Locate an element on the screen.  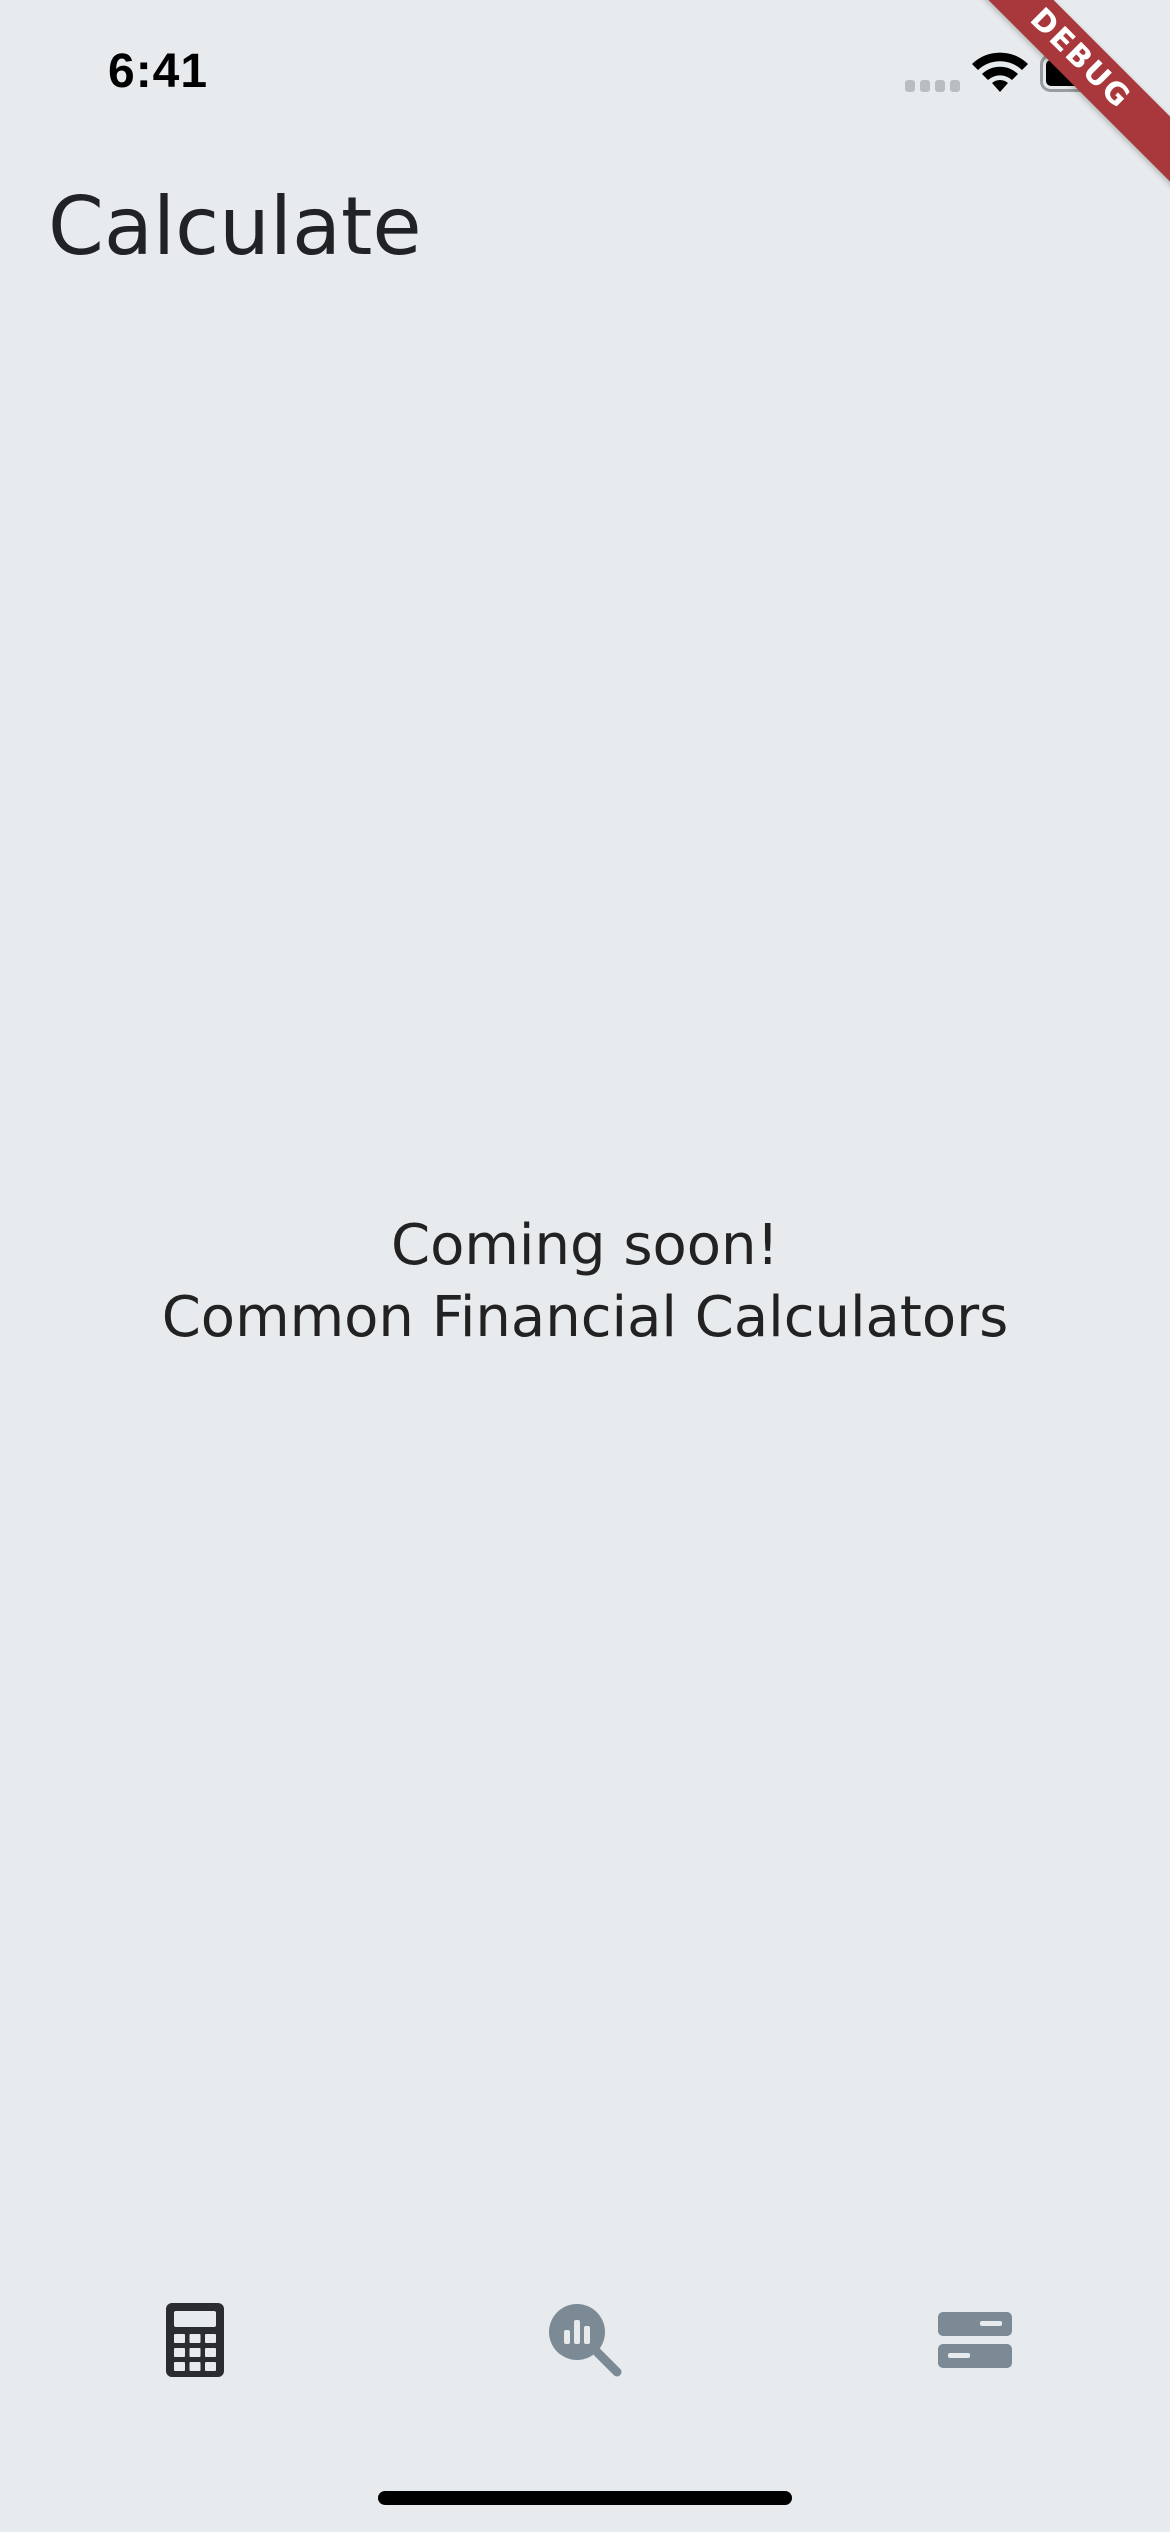
home-indicator is located at coordinates (585, 2498).